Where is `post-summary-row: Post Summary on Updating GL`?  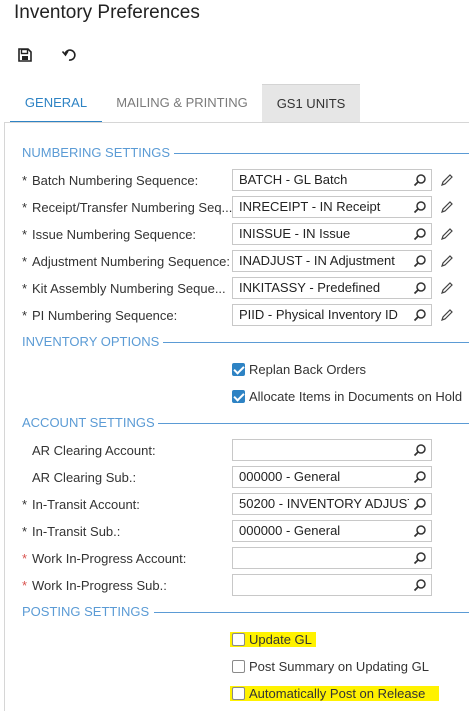
post-summary-row: Post Summary on Updating GL is located at coordinates (330, 666).